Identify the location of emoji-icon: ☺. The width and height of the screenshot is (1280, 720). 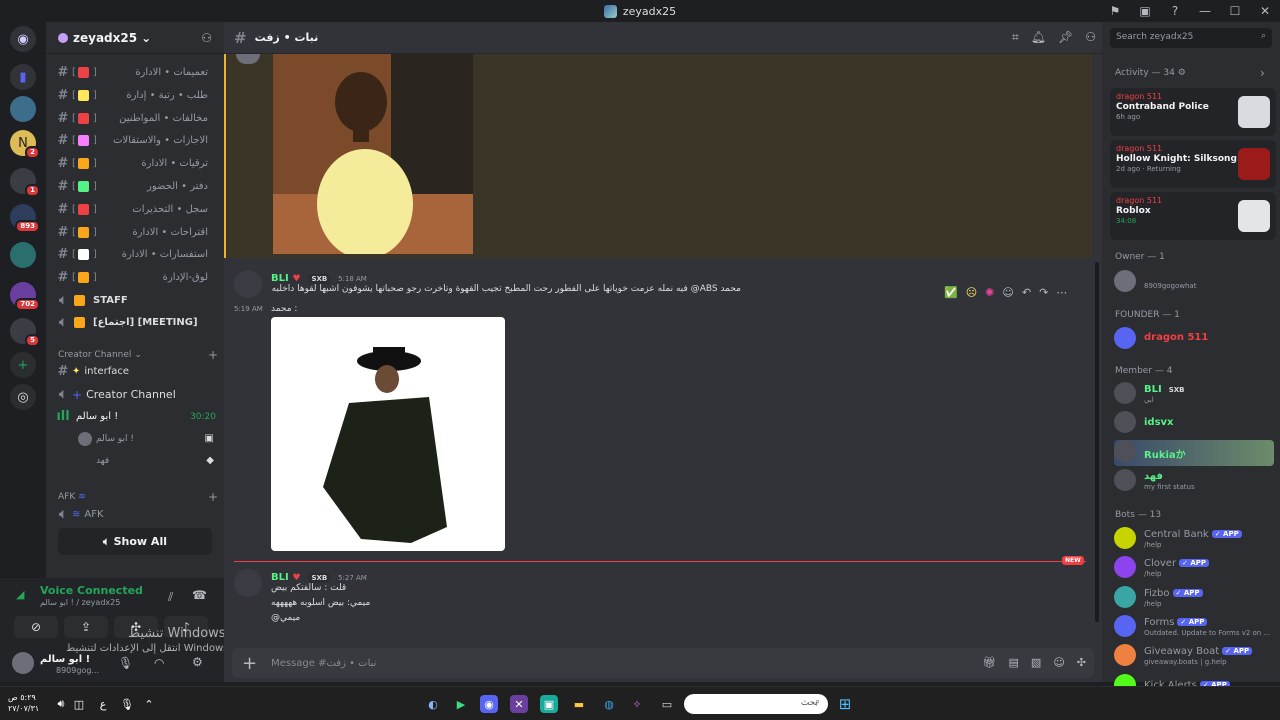
(1058, 662).